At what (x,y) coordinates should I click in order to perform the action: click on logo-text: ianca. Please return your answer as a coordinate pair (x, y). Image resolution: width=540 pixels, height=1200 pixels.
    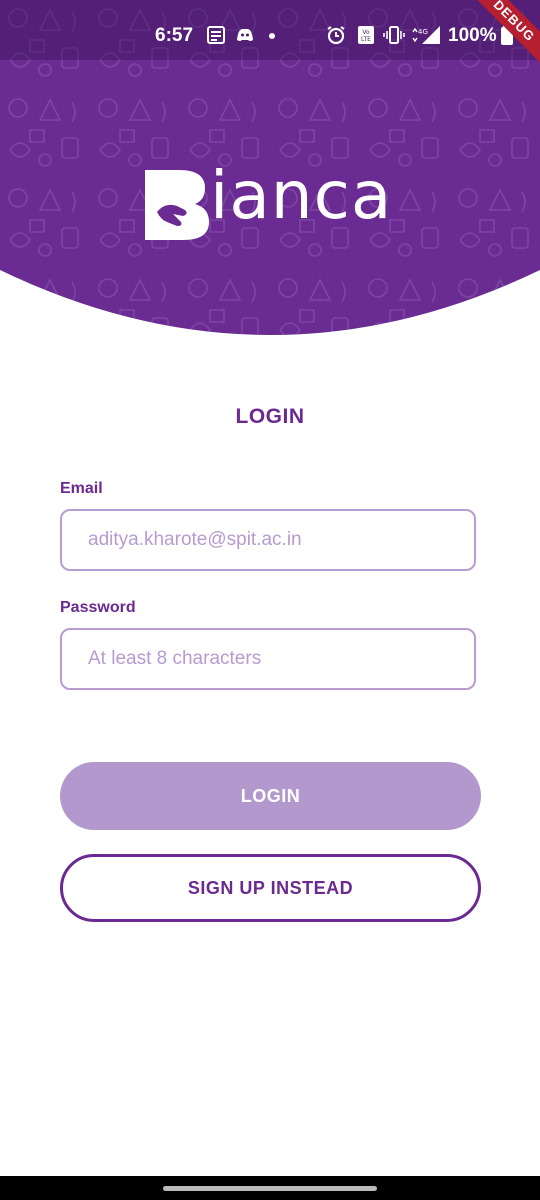
    Looking at the image, I should click on (301, 195).